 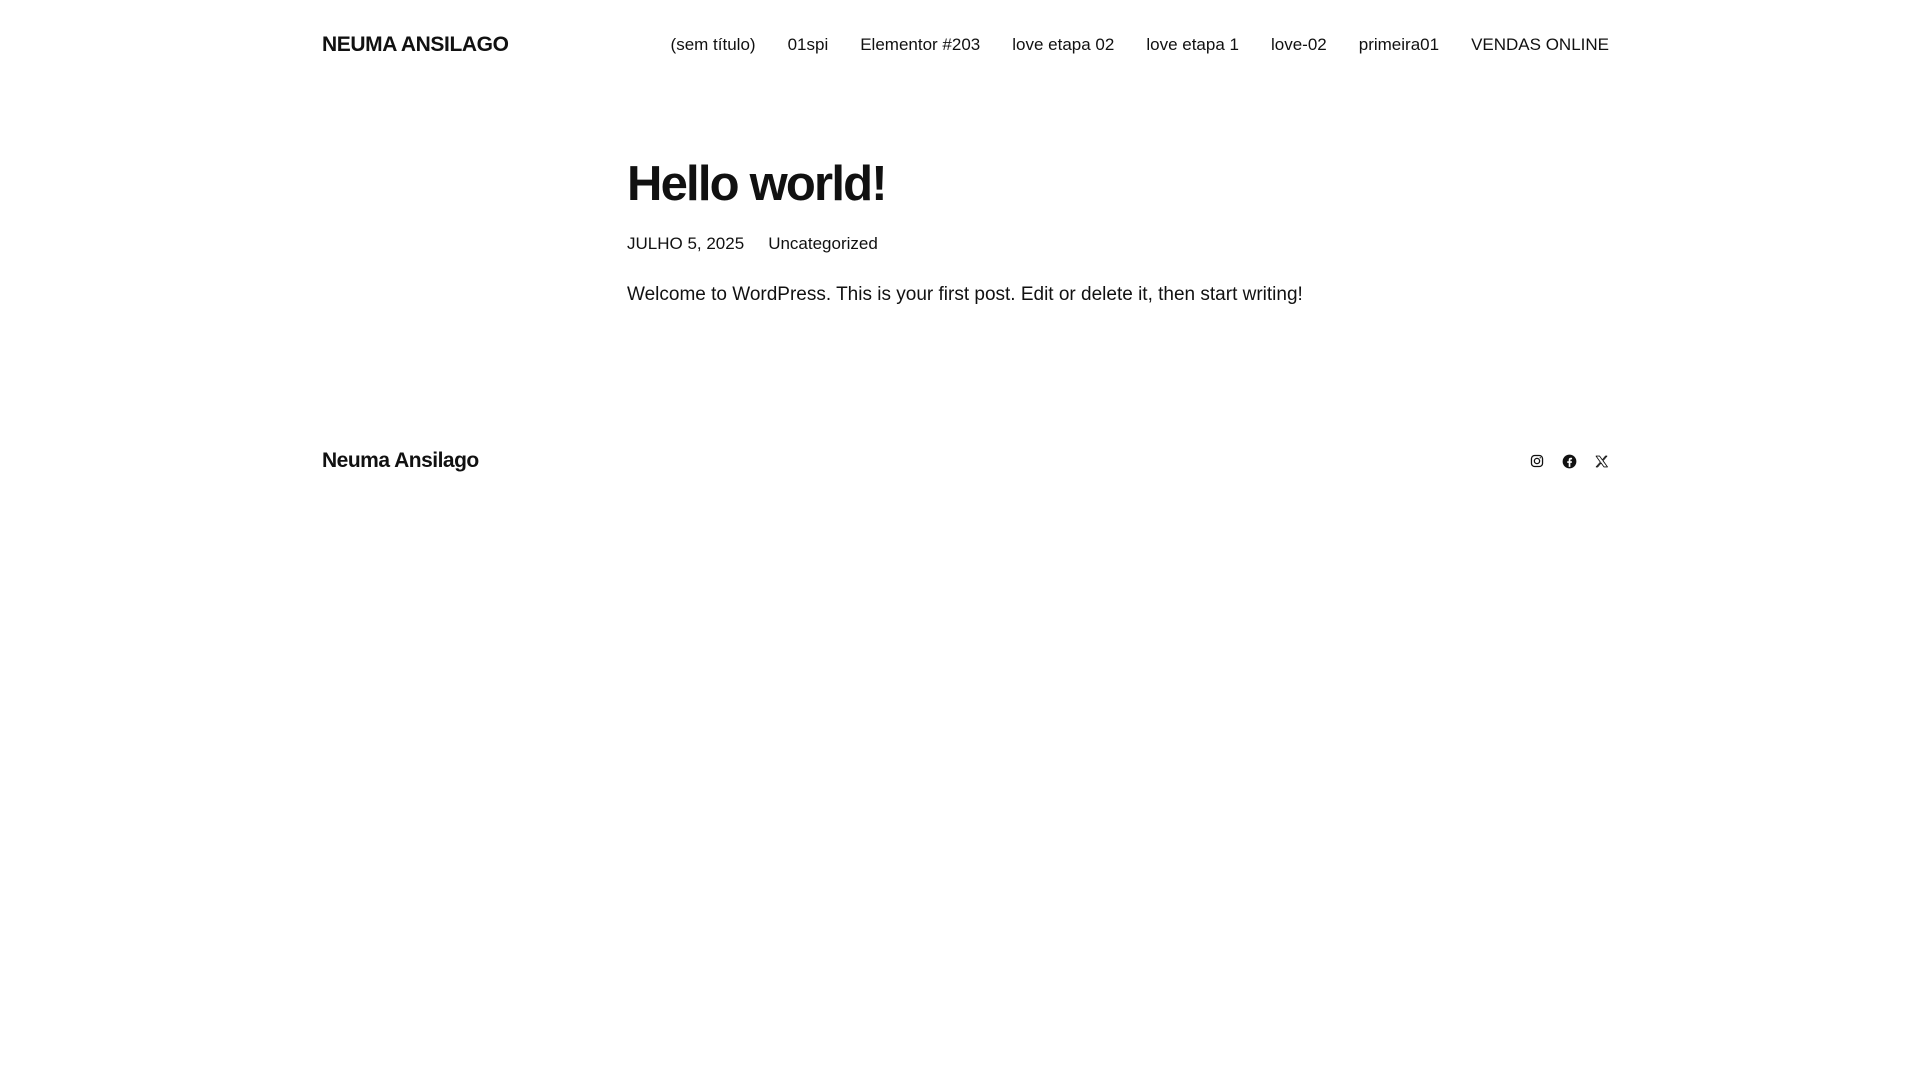 What do you see at coordinates (1537, 461) in the screenshot?
I see `instagram-icon` at bounding box center [1537, 461].